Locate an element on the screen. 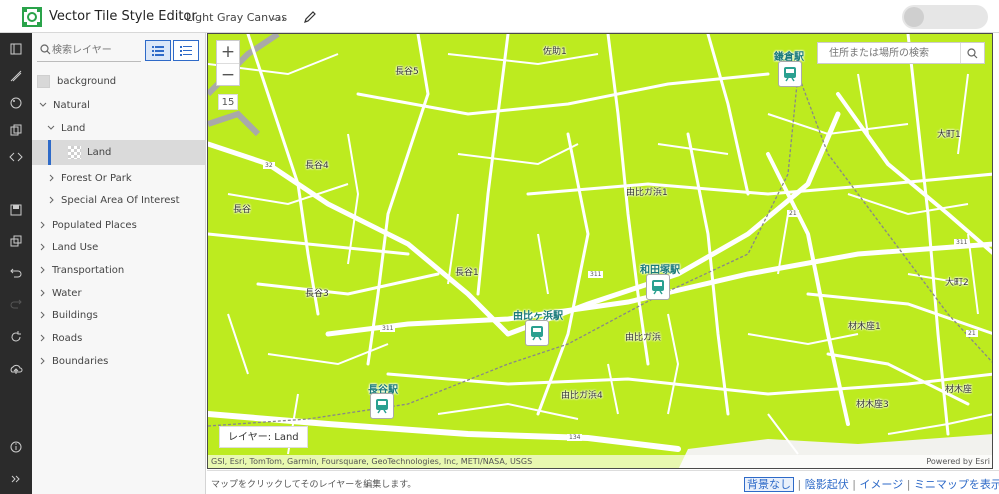  expand-icon is located at coordinates (16, 479).